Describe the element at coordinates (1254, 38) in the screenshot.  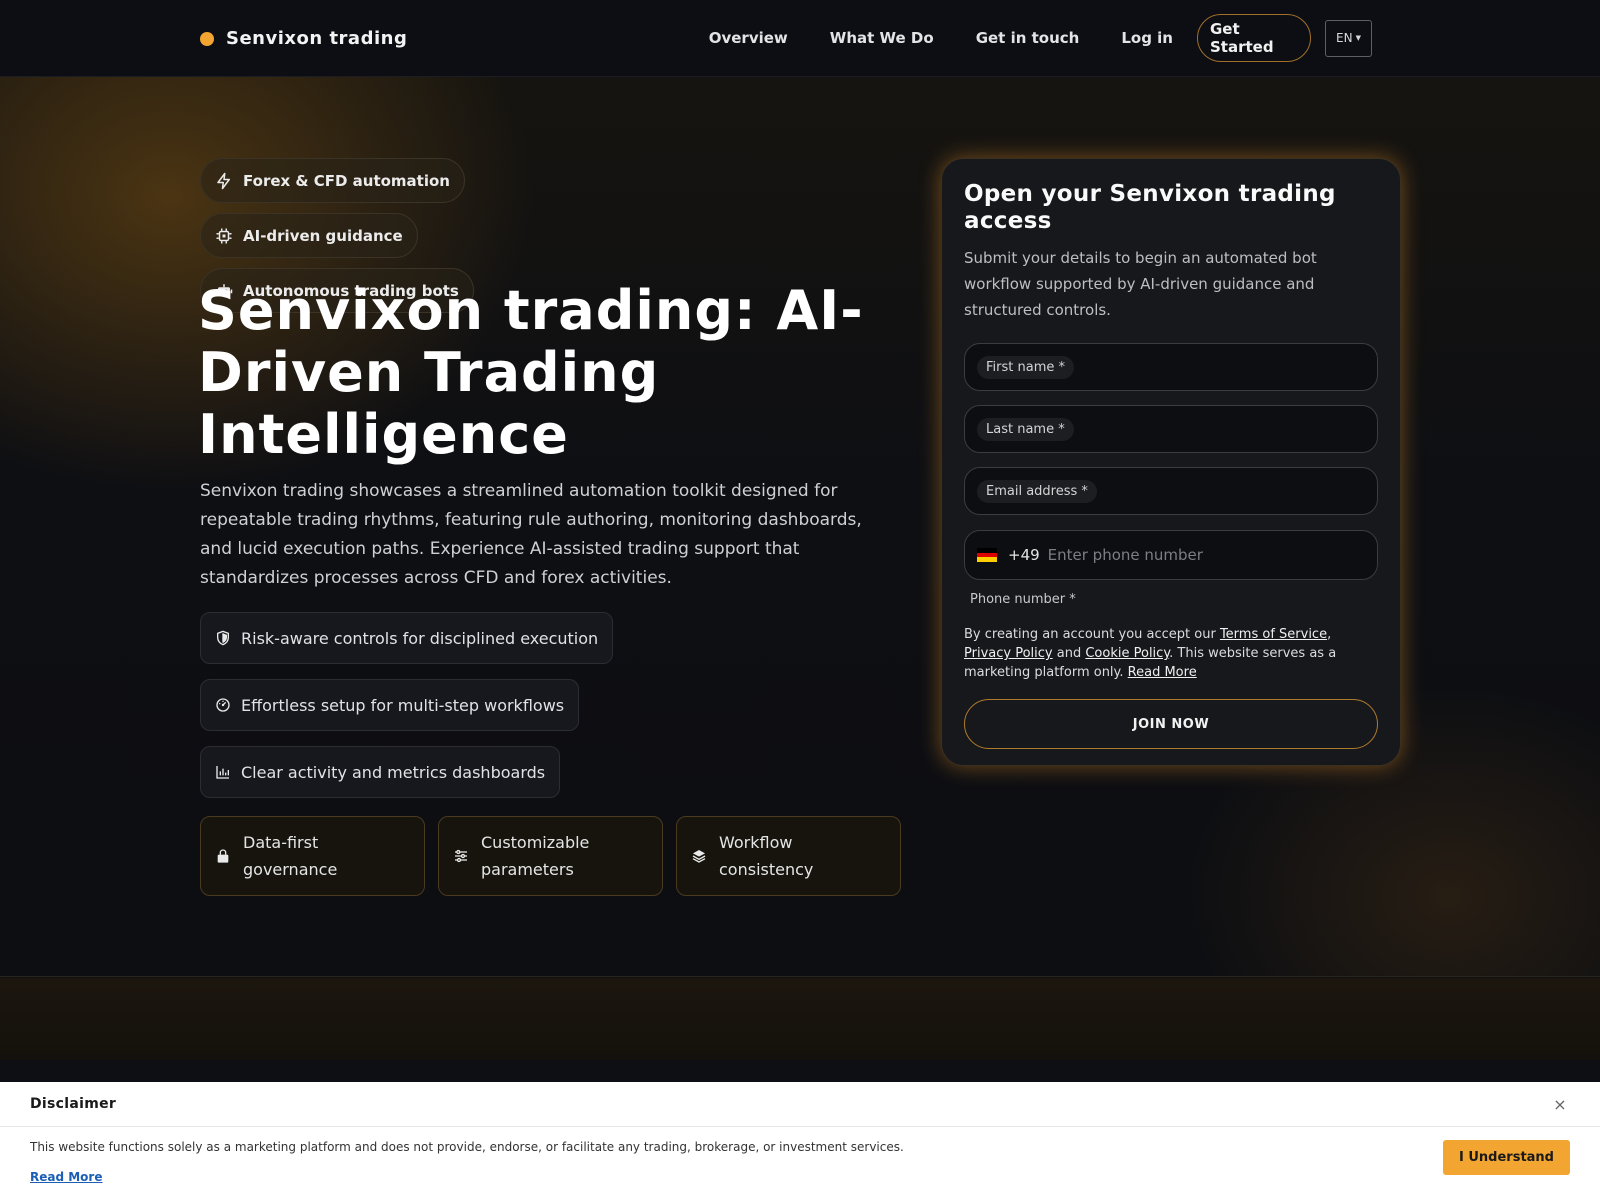
I see `get-started-button: Get Started` at that location.